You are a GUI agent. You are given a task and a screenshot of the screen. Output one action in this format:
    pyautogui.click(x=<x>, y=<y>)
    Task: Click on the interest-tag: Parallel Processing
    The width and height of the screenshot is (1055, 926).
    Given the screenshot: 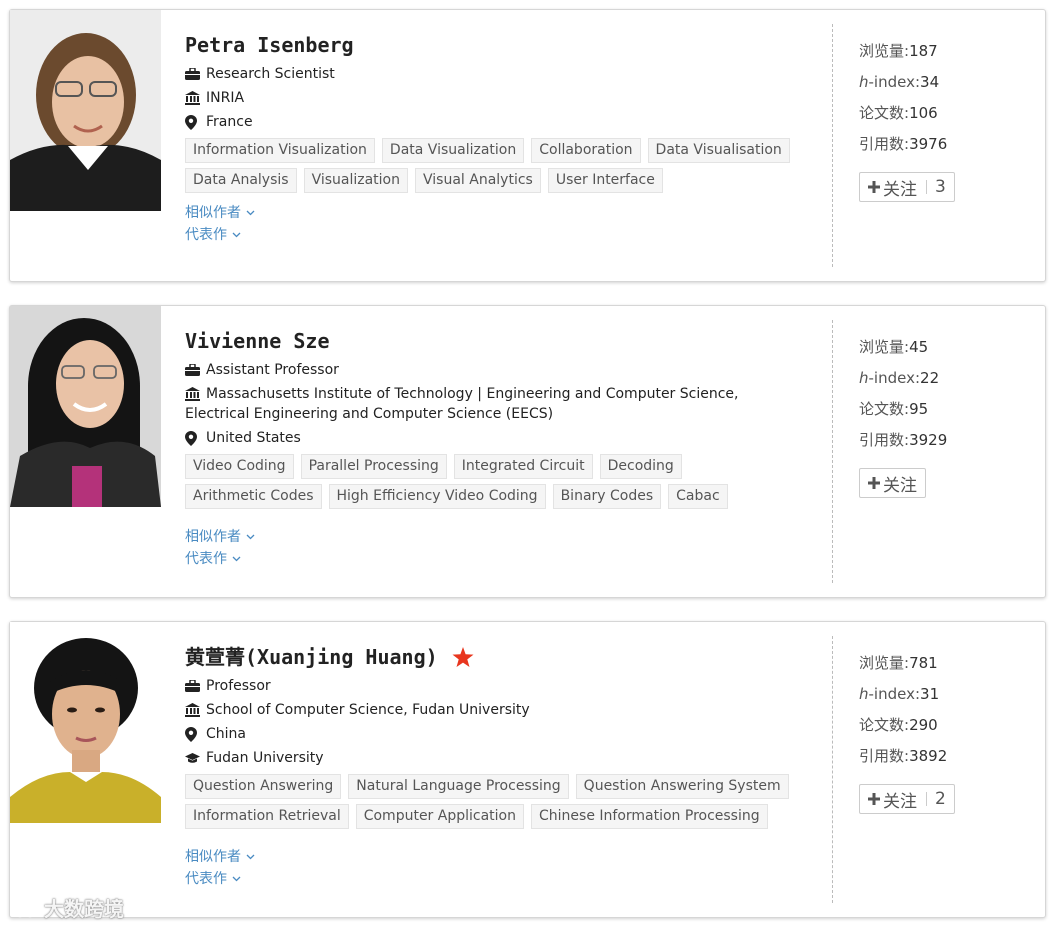 What is the action you would take?
    pyautogui.click(x=373, y=466)
    